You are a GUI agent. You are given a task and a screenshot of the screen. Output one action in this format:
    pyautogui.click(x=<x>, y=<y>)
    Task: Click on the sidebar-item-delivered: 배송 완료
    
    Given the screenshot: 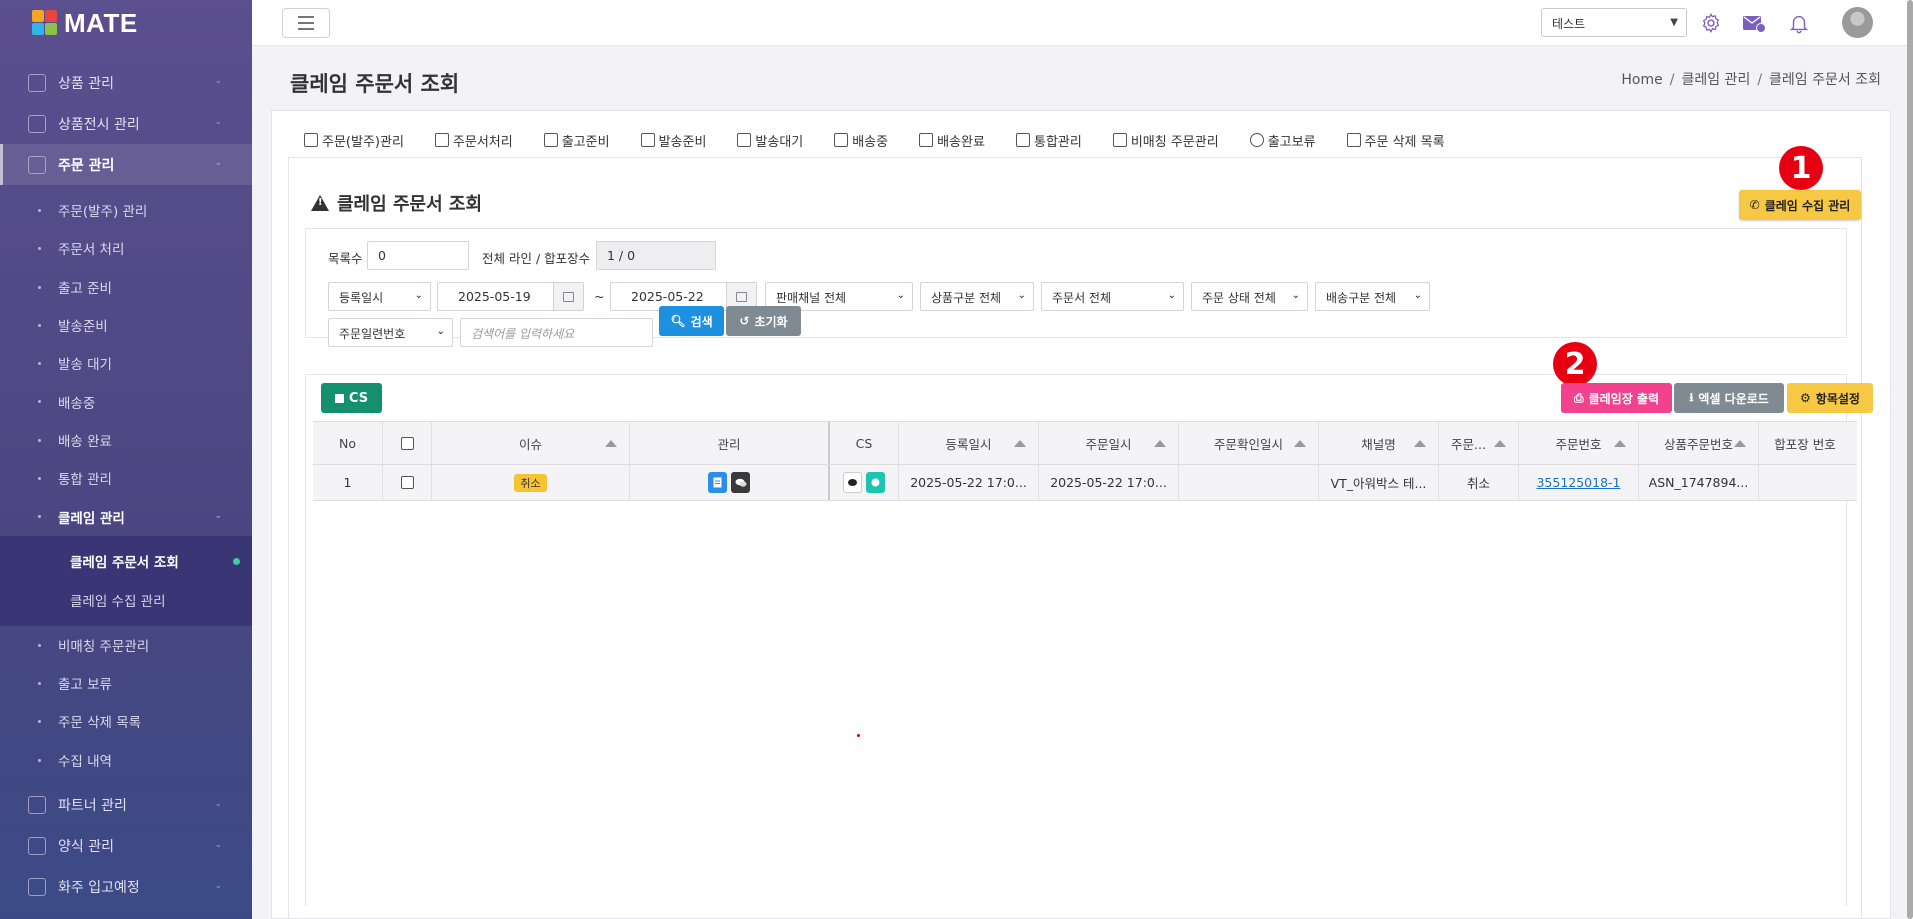 What is the action you would take?
    pyautogui.click(x=126, y=440)
    